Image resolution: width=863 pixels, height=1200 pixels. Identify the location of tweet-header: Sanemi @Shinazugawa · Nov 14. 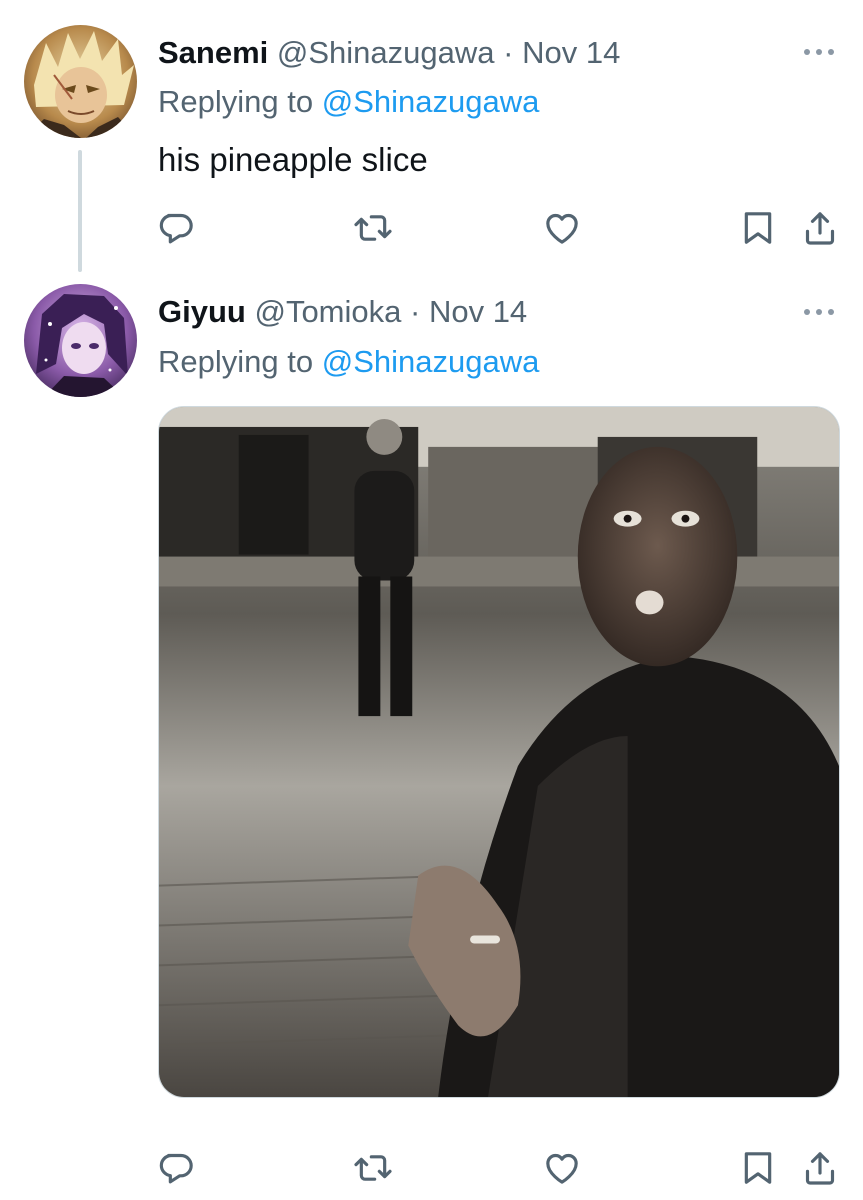
(389, 53).